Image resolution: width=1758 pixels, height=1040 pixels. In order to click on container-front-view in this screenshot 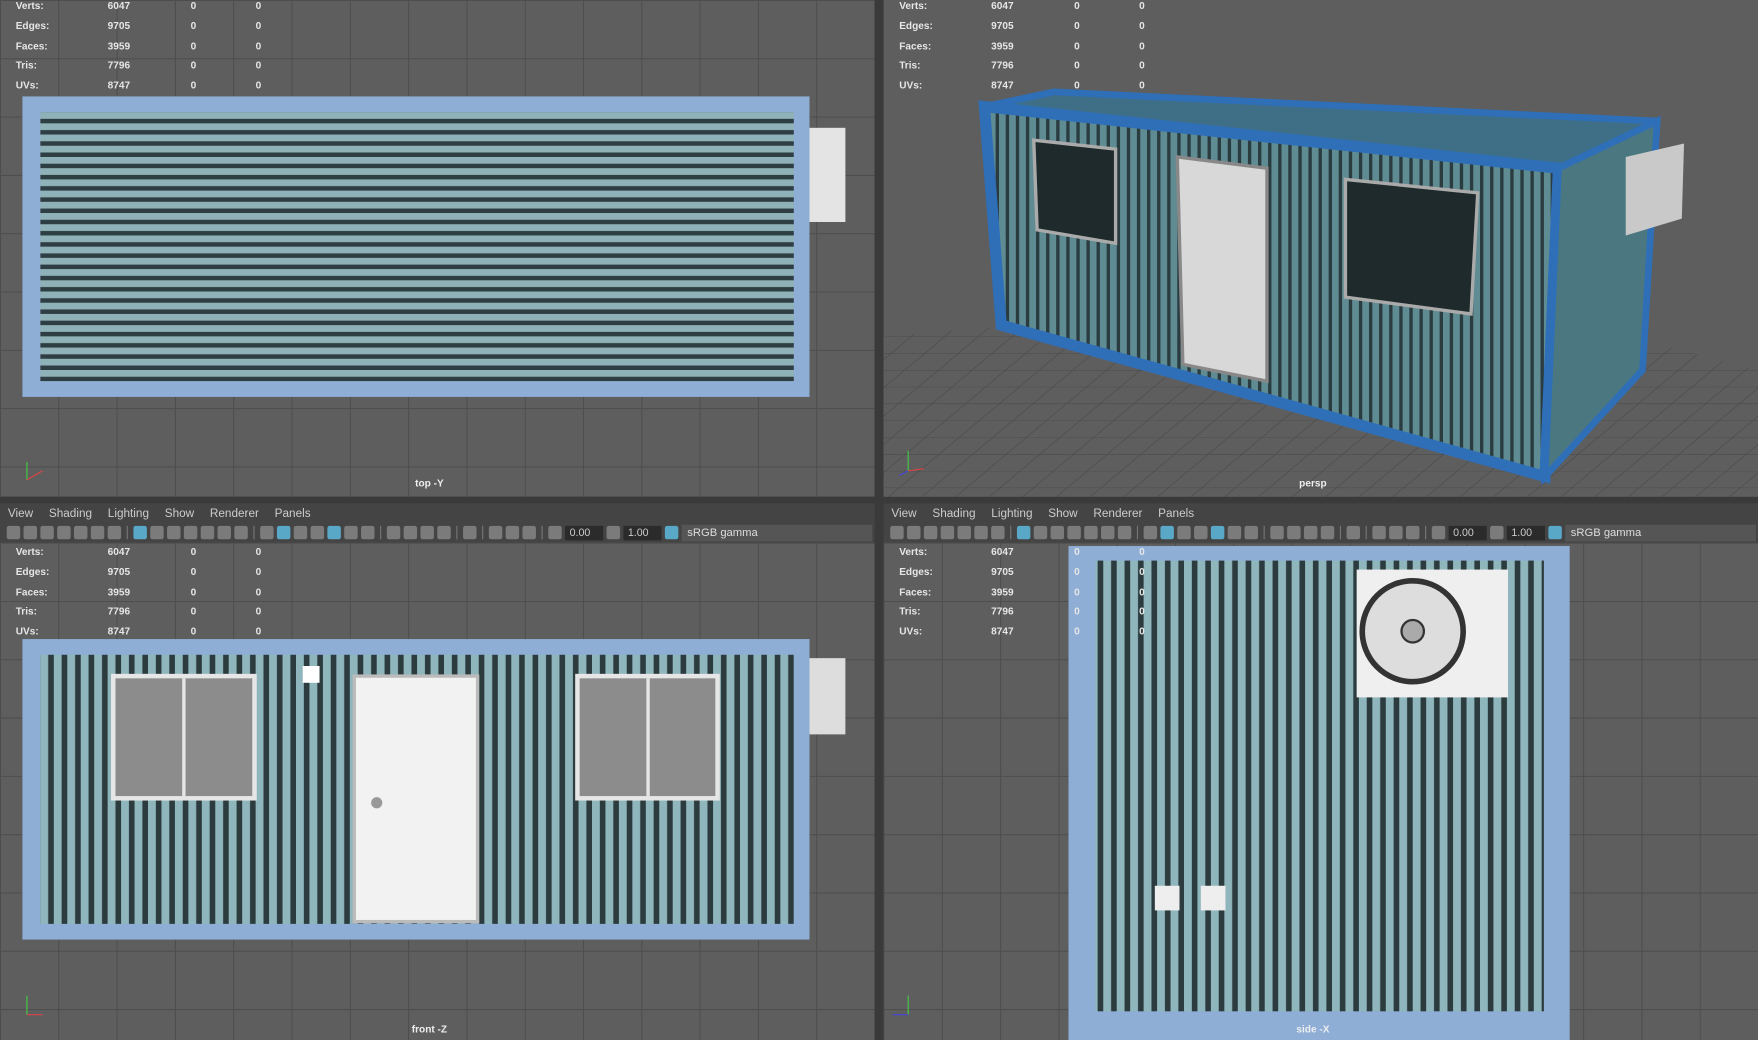, I will do `click(434, 789)`.